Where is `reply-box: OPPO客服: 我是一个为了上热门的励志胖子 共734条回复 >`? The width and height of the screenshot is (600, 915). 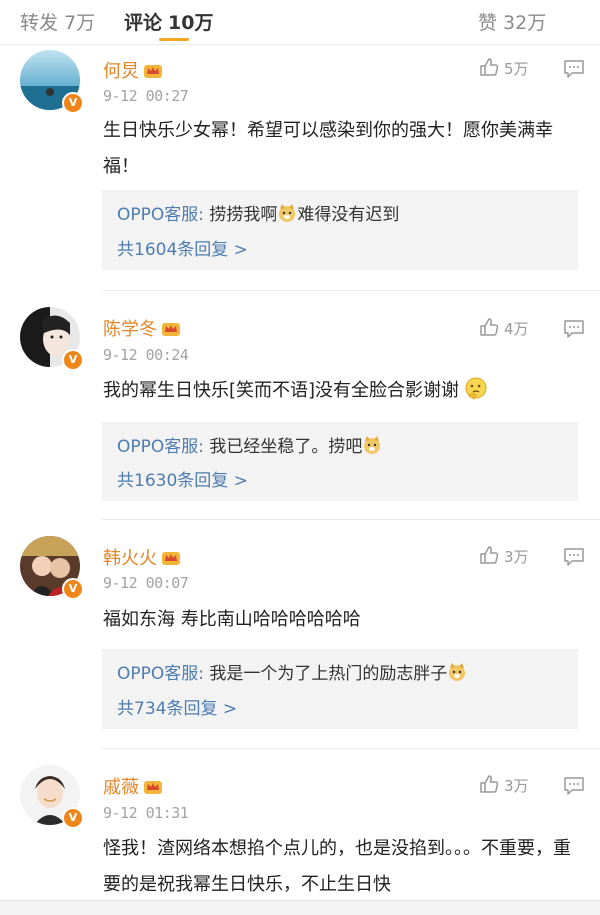 reply-box: OPPO客服: 我是一个为了上热门的励志胖子 共734条回复 > is located at coordinates (340, 689).